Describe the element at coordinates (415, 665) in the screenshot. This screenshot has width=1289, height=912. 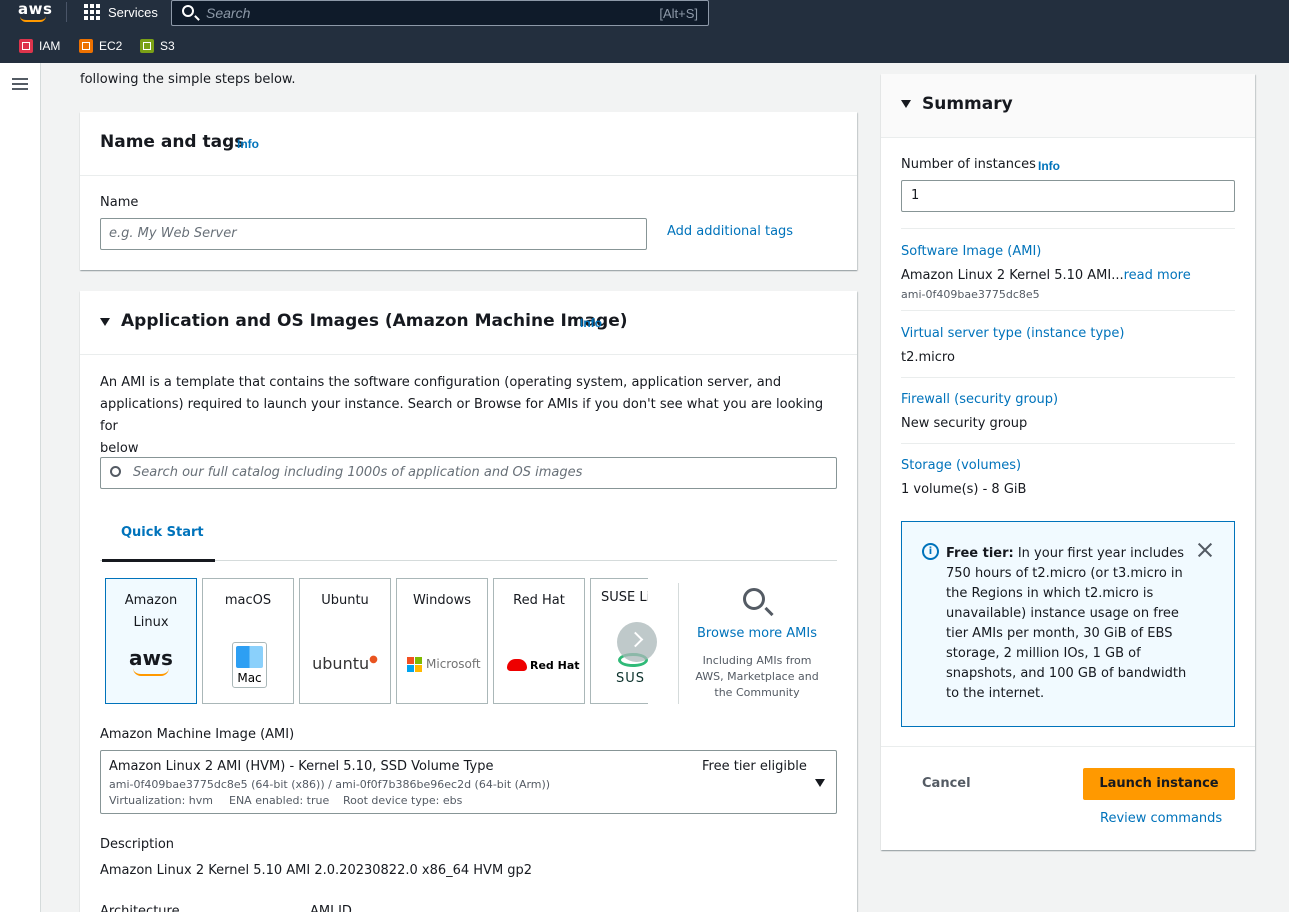
I see `microsoft-logo-icon` at that location.